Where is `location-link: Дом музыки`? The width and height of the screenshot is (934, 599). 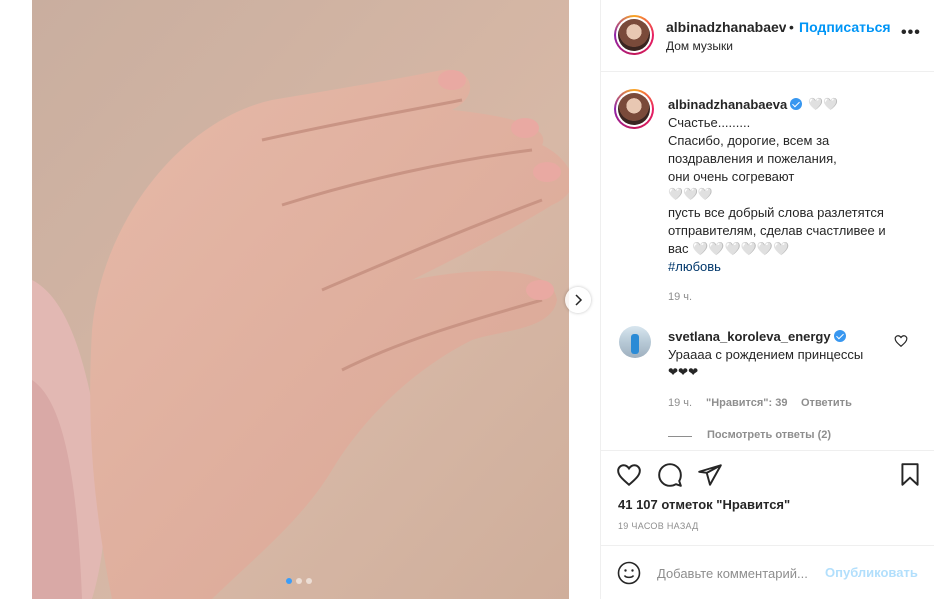 location-link: Дом музыки is located at coordinates (699, 46).